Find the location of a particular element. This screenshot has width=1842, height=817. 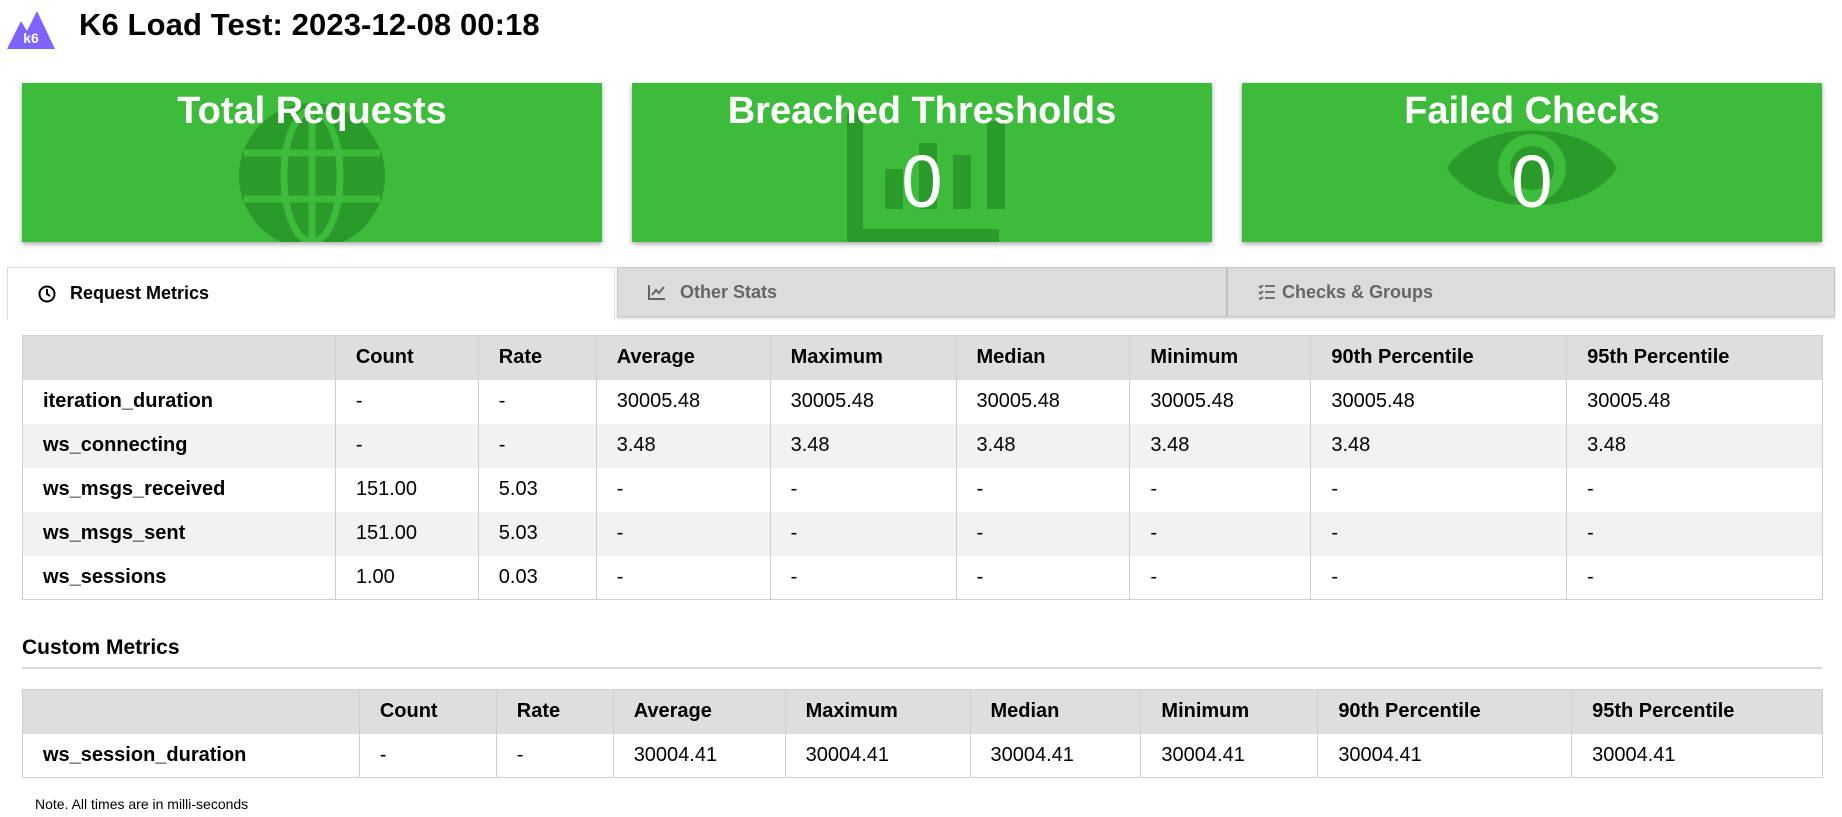

tab-label: Other Stats is located at coordinates (729, 291).